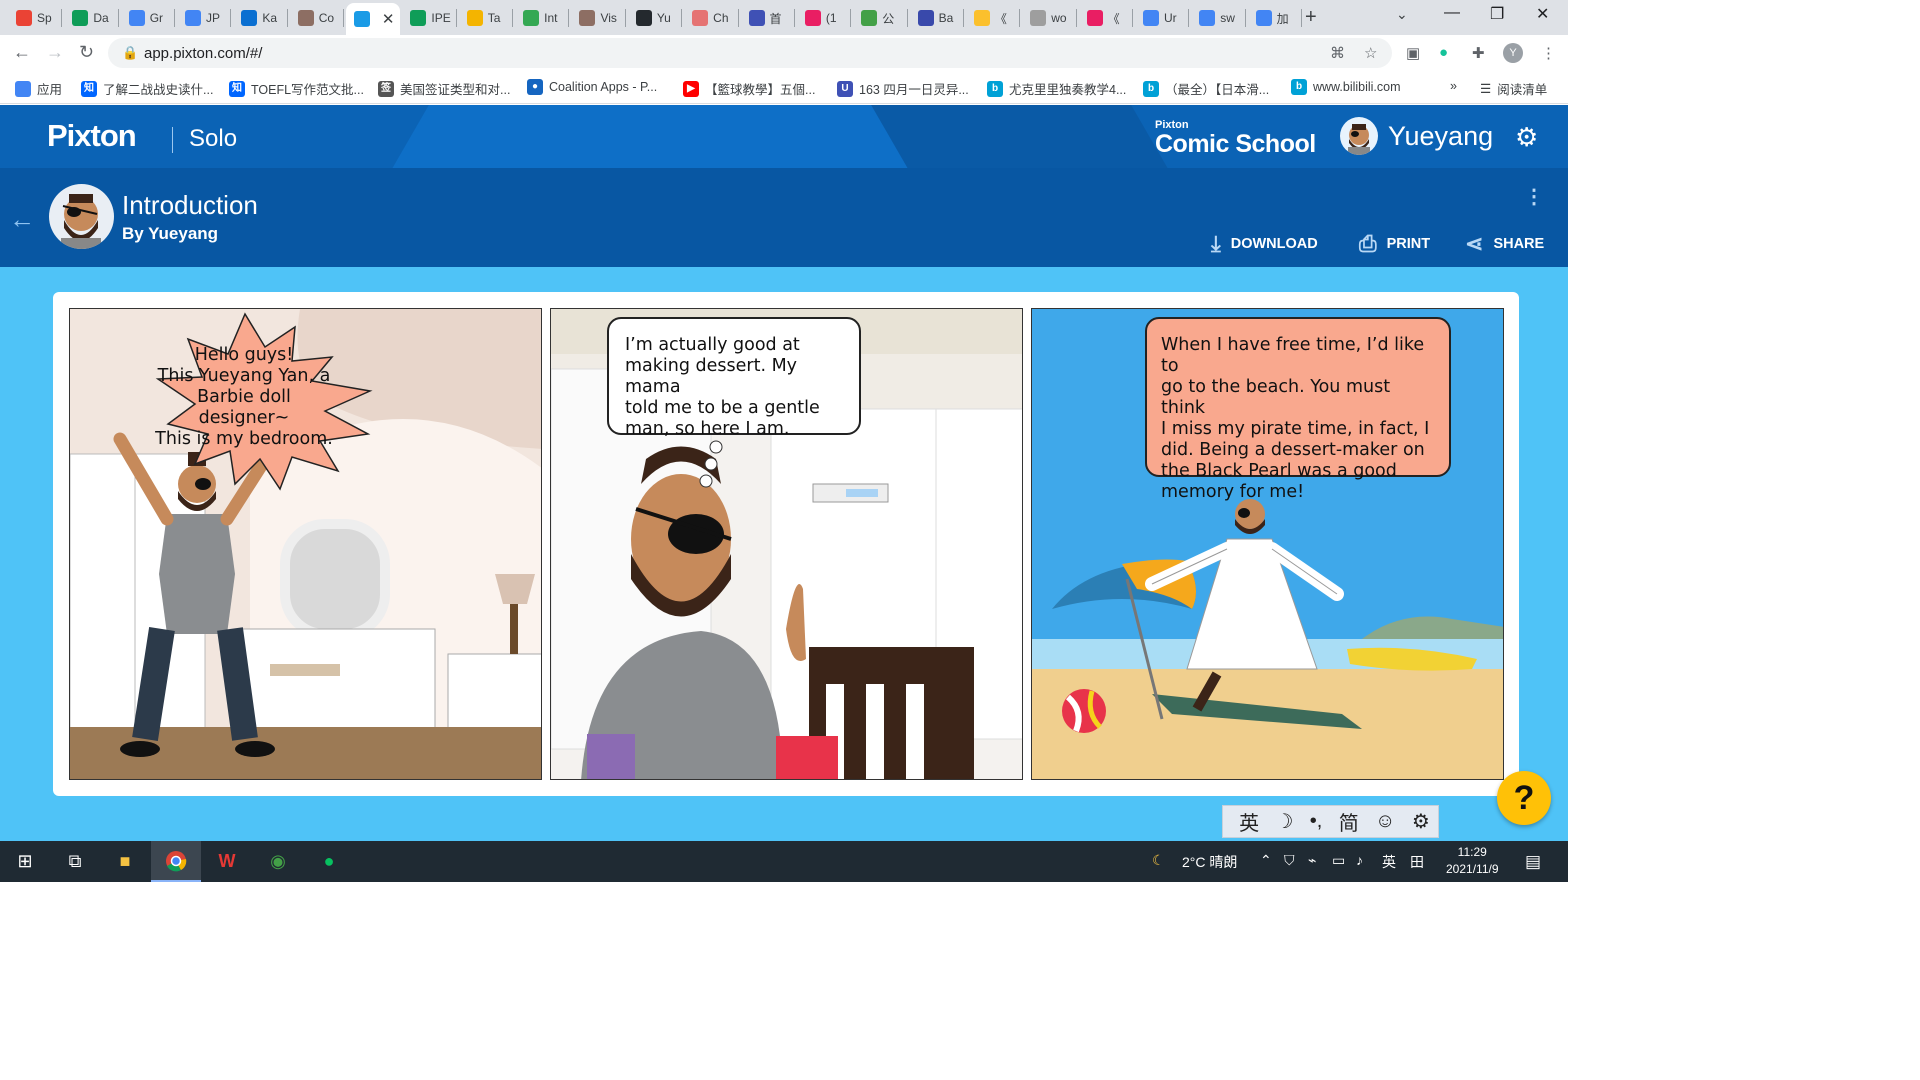  What do you see at coordinates (388, 19) in the screenshot?
I see `close-tab-icon: ✕` at bounding box center [388, 19].